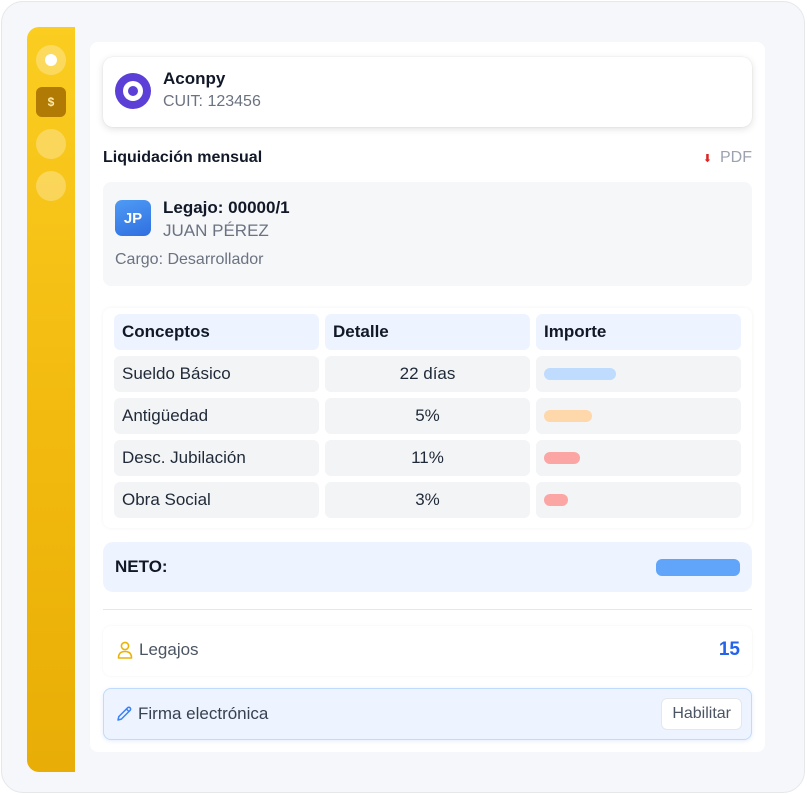 The image size is (807, 795). What do you see at coordinates (226, 207) in the screenshot?
I see `employee-legajo: Legajo: 00000/1` at bounding box center [226, 207].